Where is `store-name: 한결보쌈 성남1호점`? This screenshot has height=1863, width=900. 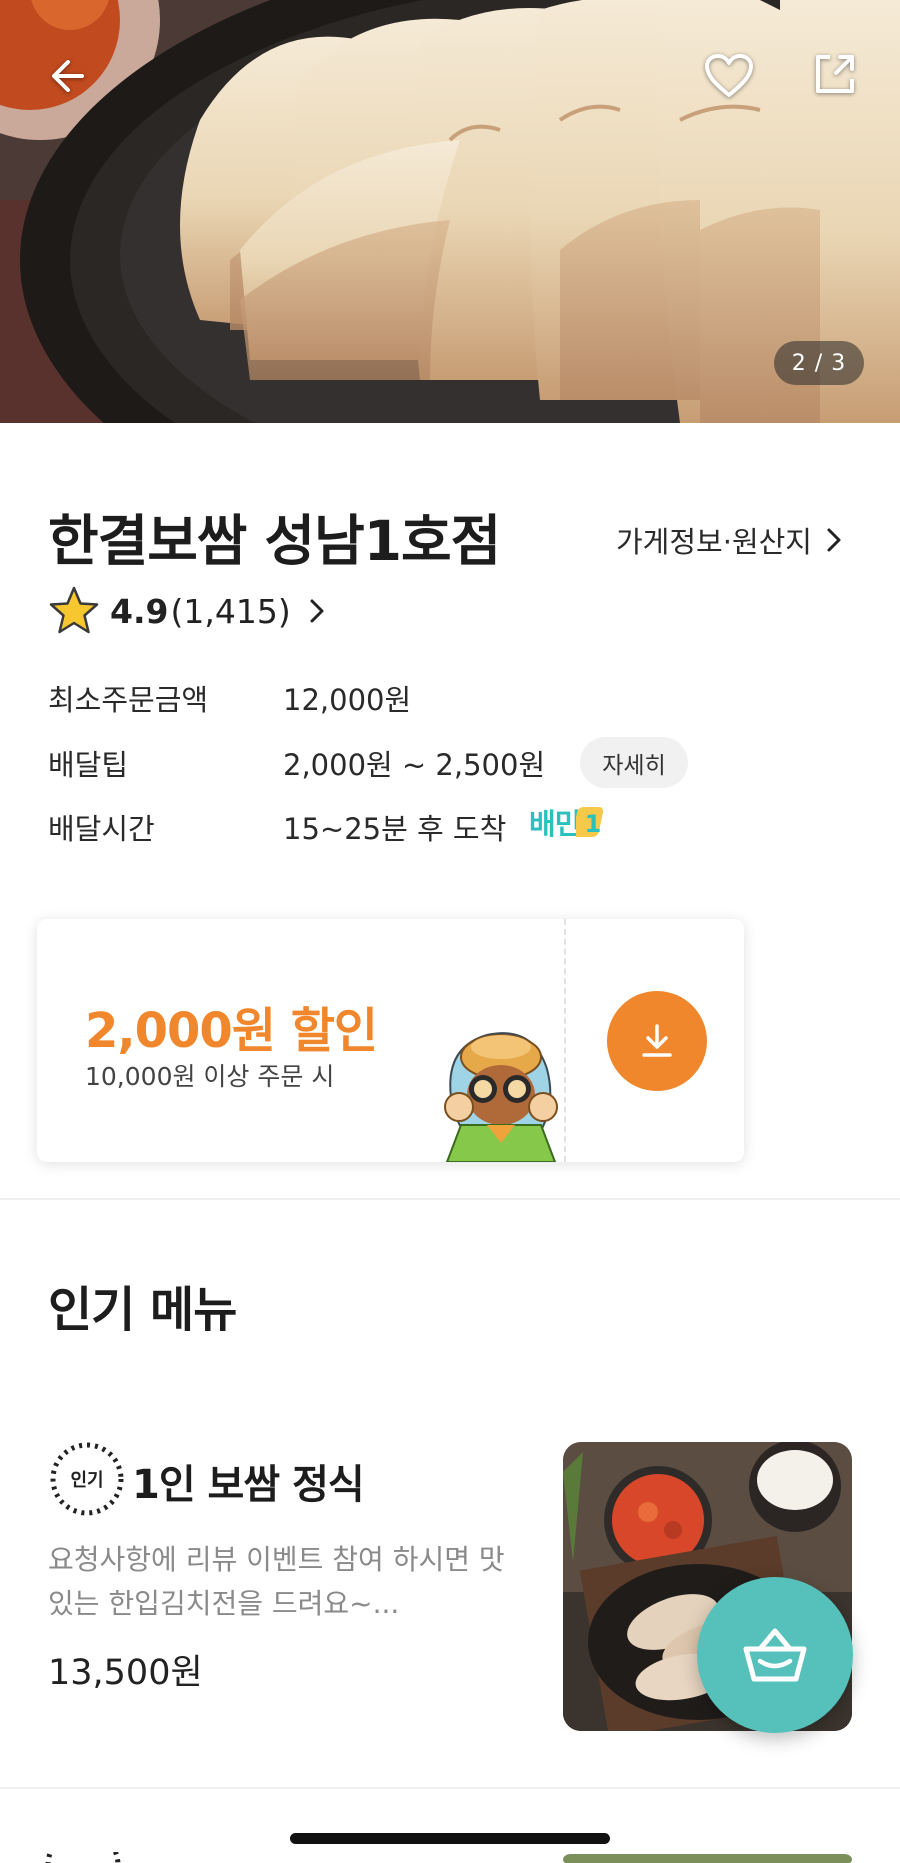 store-name: 한결보쌈 성남1호점 is located at coordinates (274, 541).